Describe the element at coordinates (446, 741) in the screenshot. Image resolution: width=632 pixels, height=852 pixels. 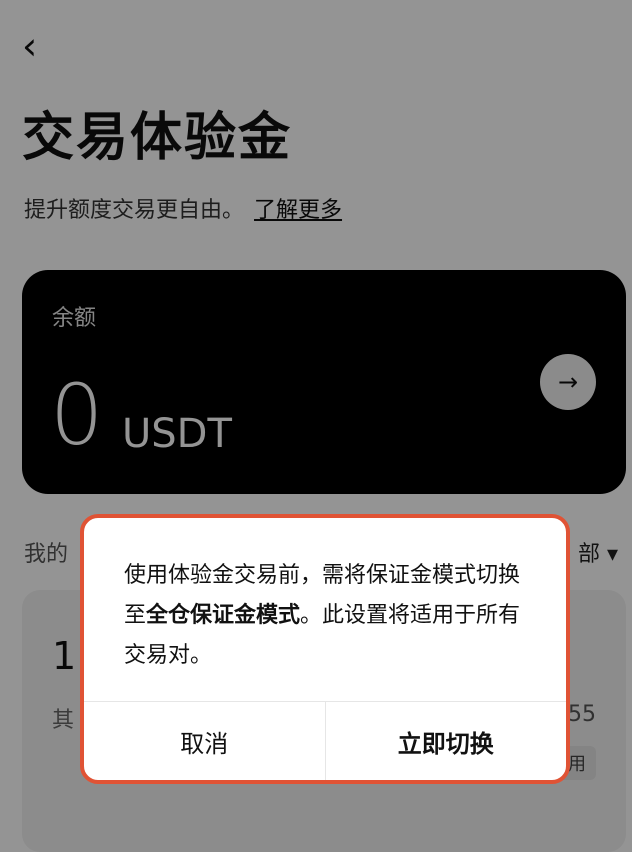
I see `switch-now-button: 立即切换` at that location.